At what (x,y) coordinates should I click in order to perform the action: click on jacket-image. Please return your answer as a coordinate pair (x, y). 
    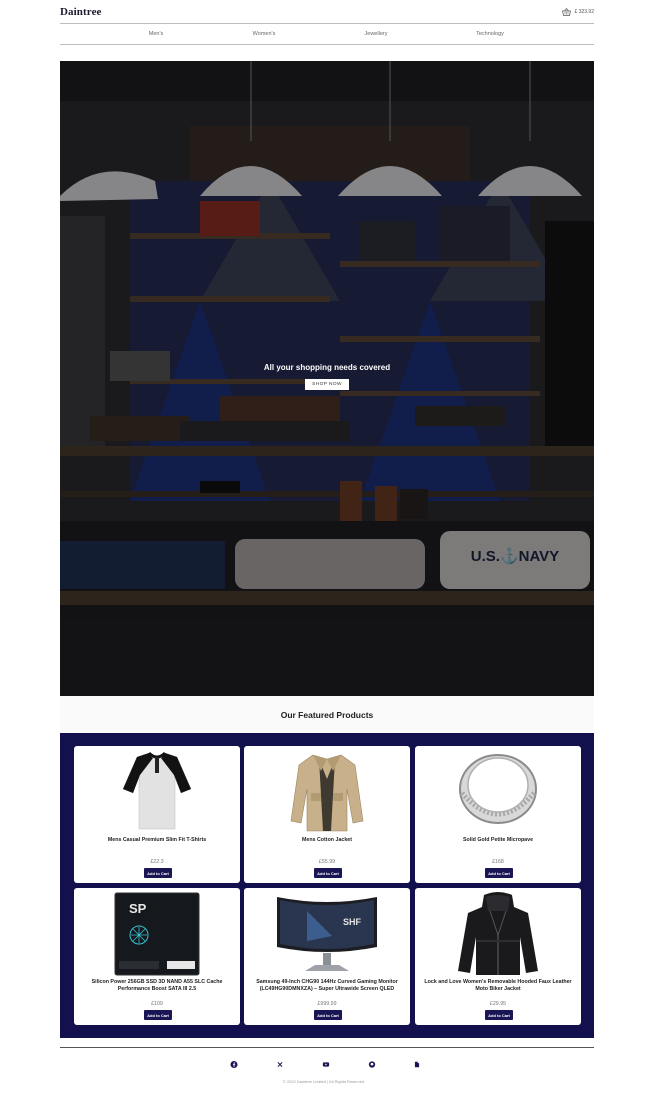
    Looking at the image, I should click on (327, 793).